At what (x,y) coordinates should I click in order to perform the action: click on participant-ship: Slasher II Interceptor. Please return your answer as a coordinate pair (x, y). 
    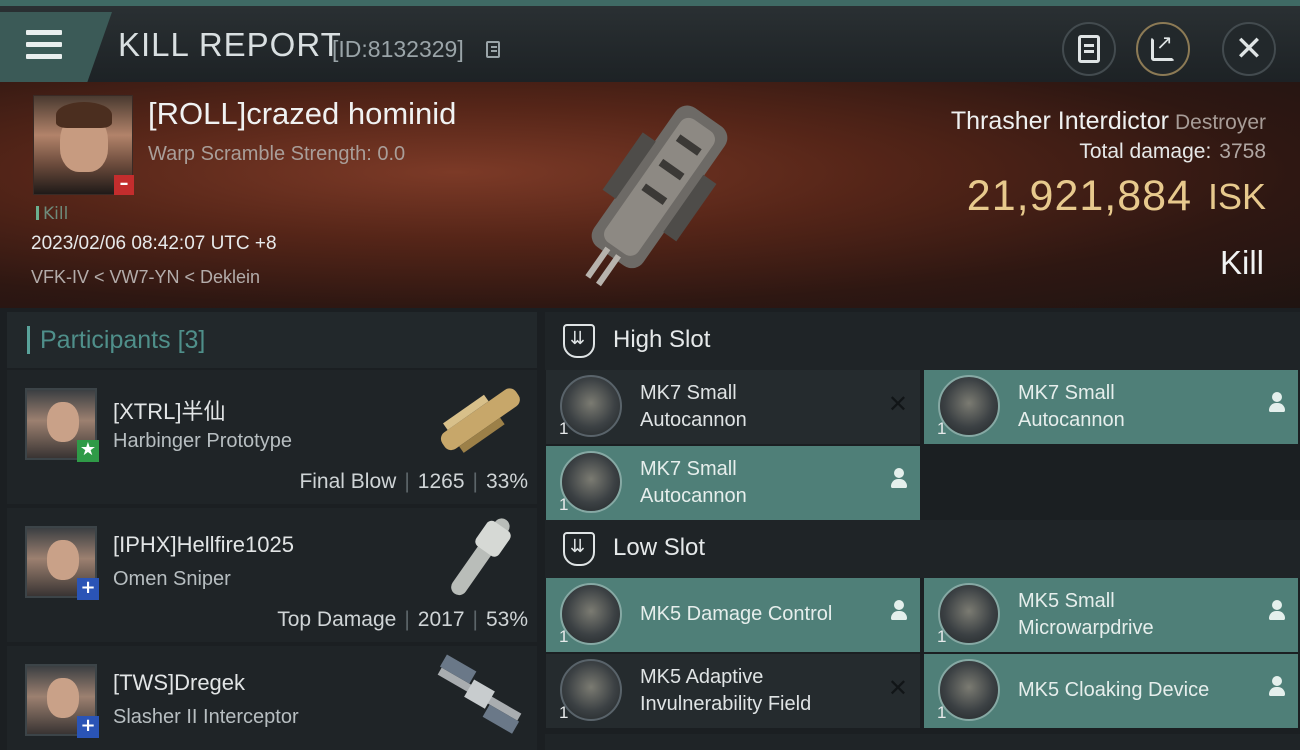
    Looking at the image, I should click on (206, 717).